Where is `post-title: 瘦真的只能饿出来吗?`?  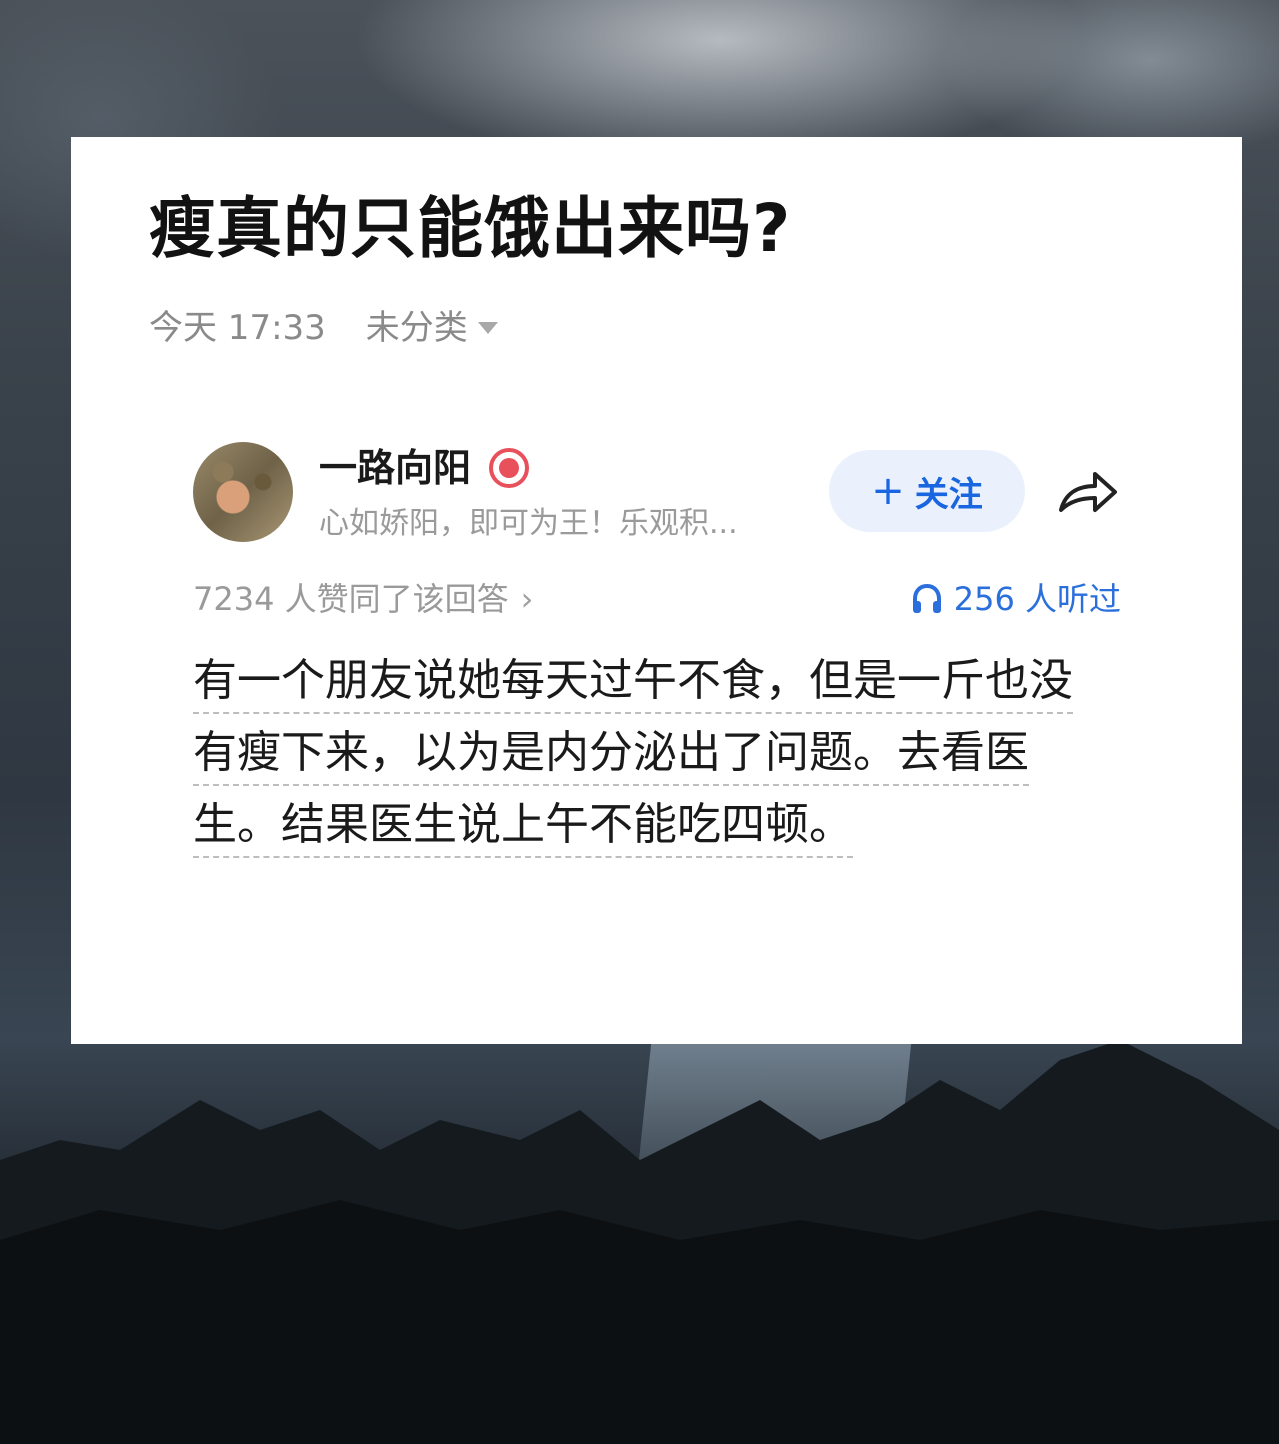 post-title: 瘦真的只能饿出来吗? is located at coordinates (470, 228).